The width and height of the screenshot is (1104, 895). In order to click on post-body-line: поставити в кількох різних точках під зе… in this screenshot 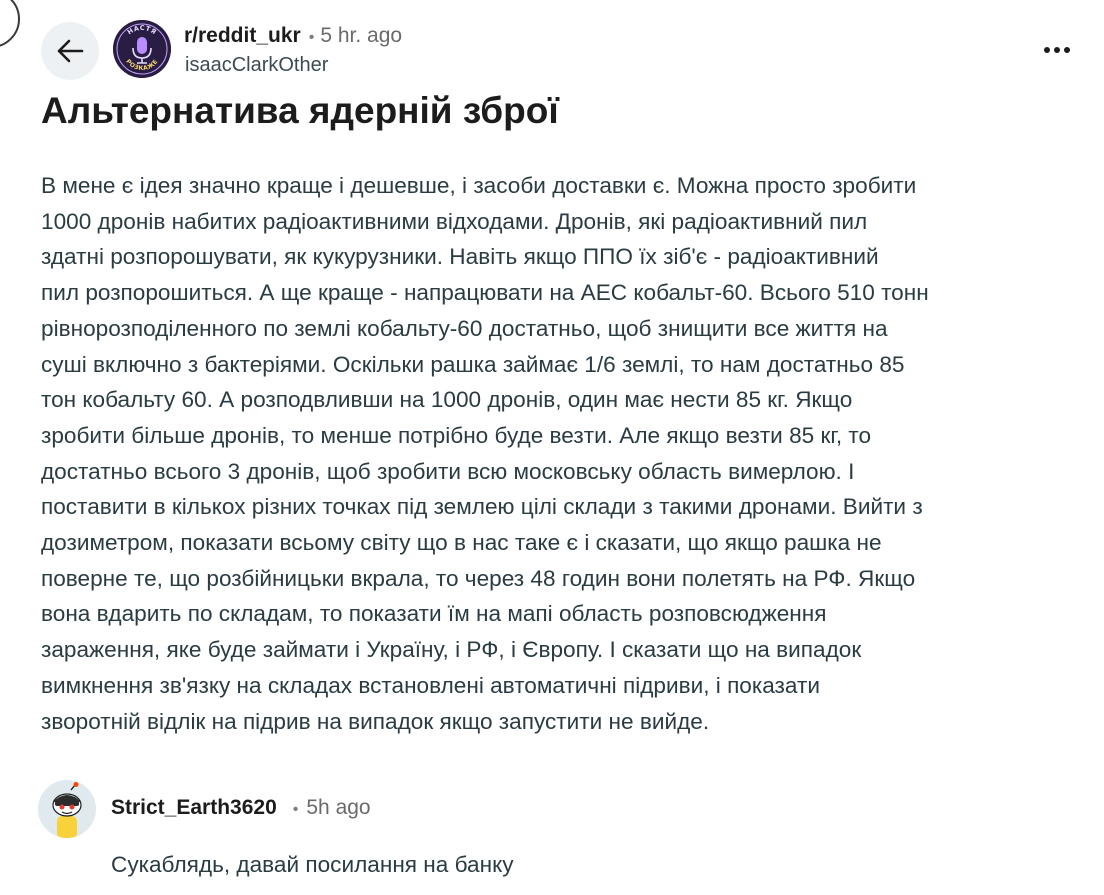, I will do `click(482, 507)`.